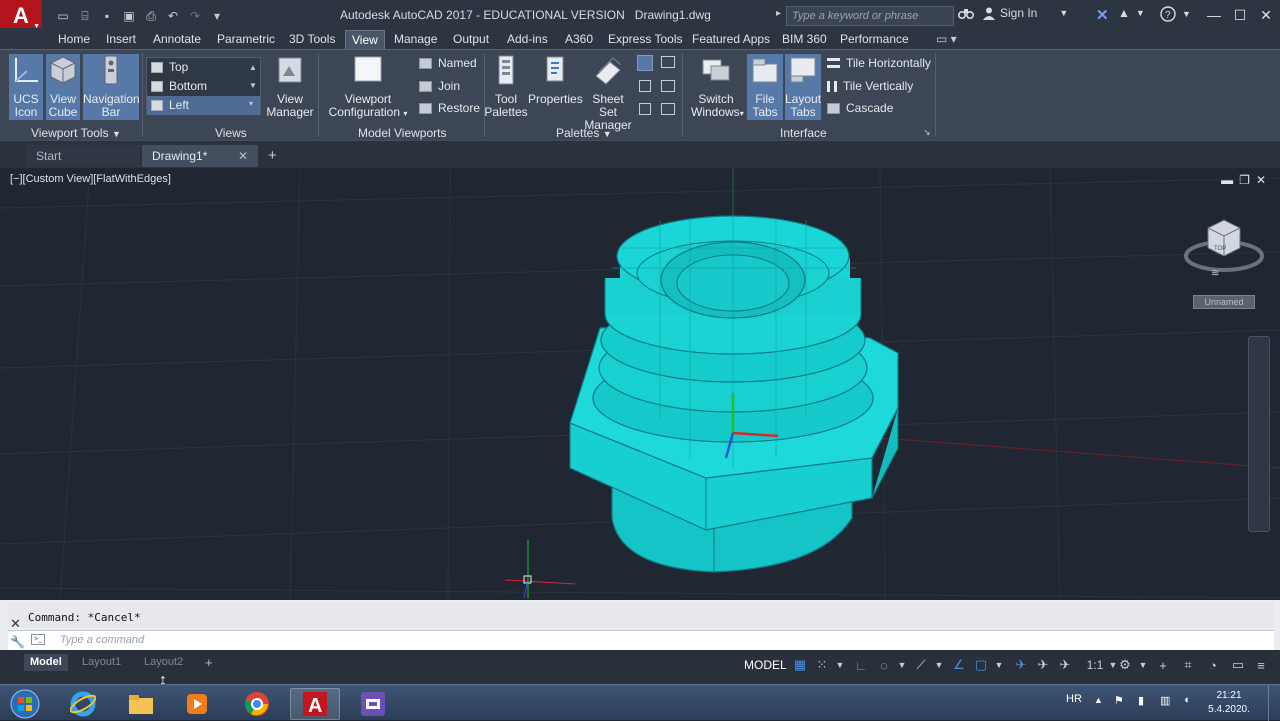 The height and width of the screenshot is (721, 1280). I want to click on exchange-apps-icon: ✕, so click(1102, 15).